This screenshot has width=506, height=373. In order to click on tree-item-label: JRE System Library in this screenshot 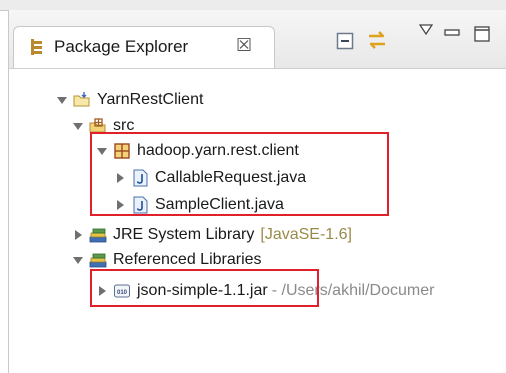, I will do `click(184, 234)`.